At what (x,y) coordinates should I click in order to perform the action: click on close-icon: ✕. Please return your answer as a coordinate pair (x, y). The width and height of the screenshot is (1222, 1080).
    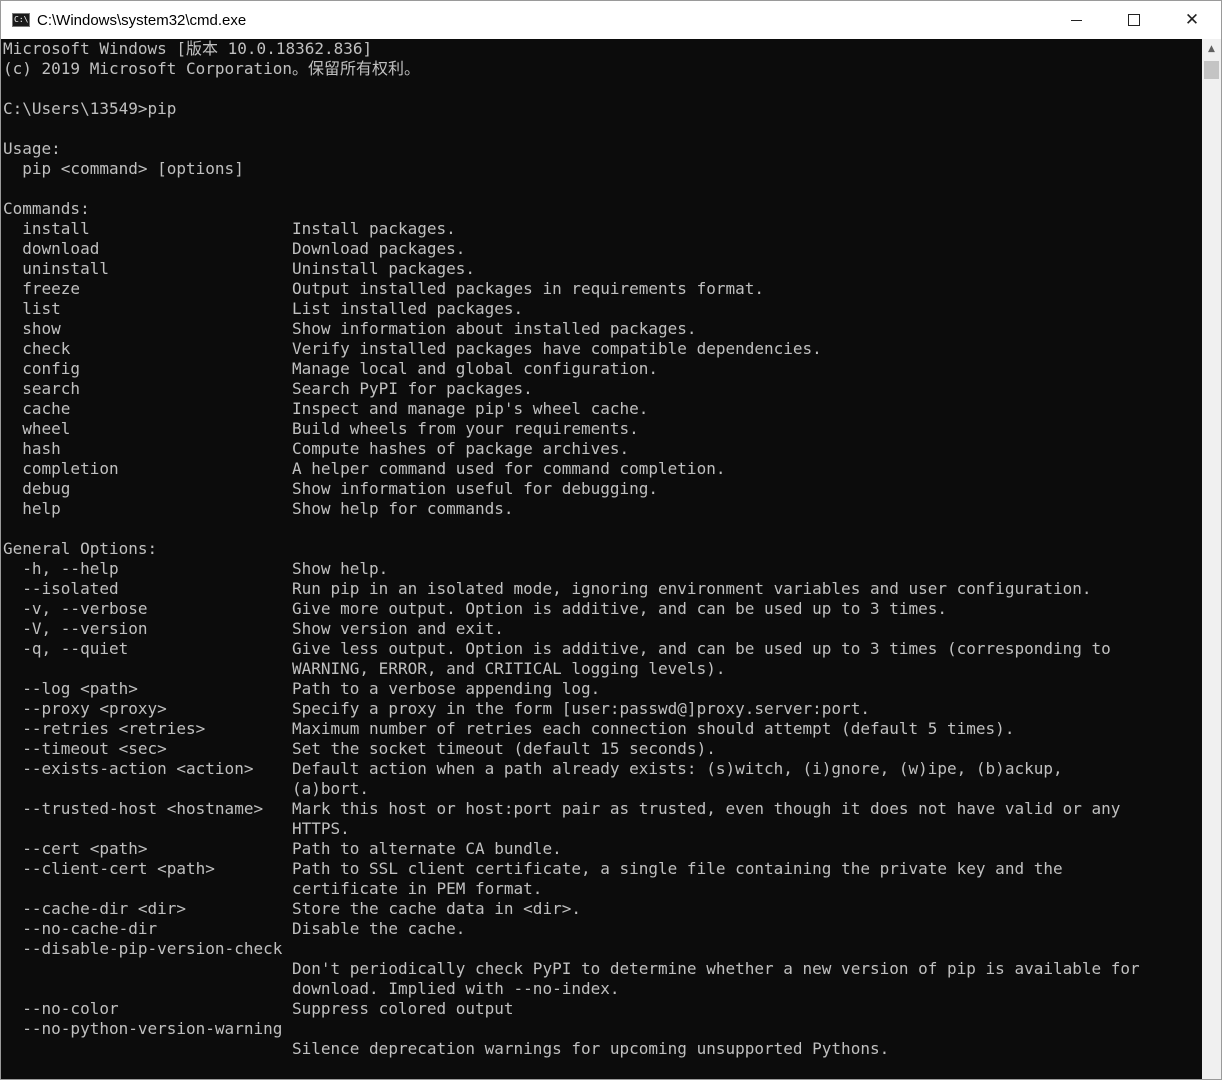
    Looking at the image, I should click on (1192, 19).